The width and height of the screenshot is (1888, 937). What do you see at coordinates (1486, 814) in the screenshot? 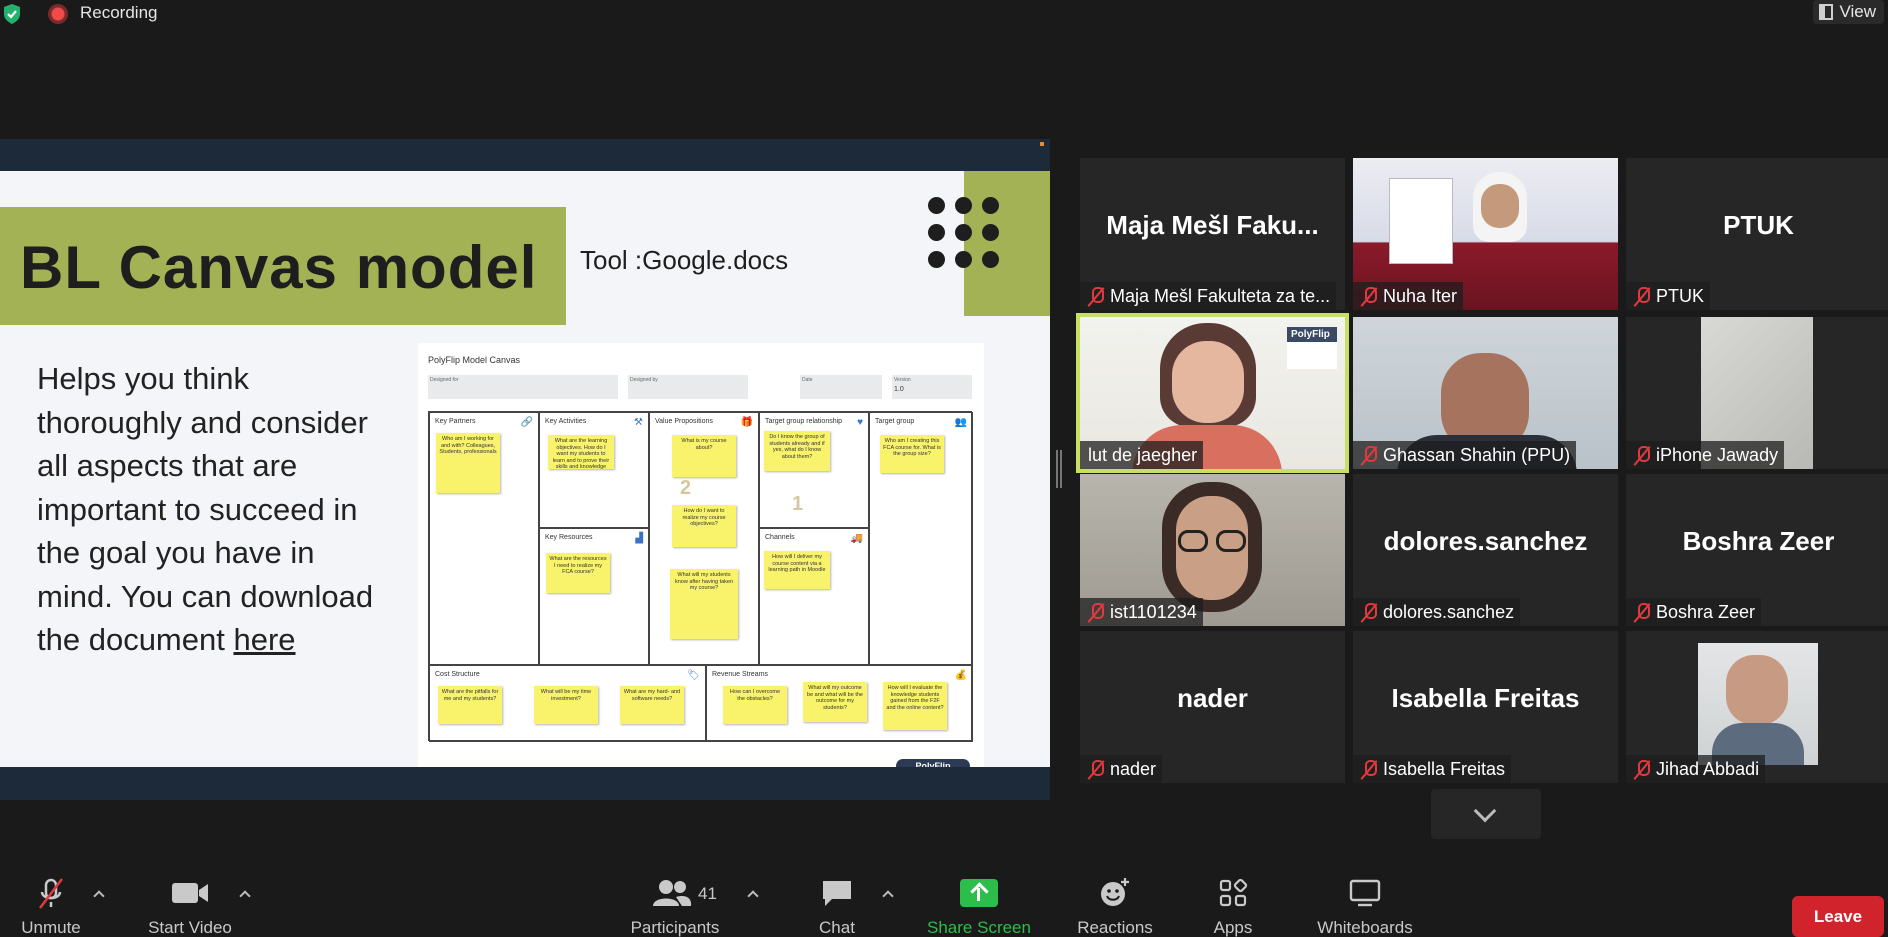
I see `gallery-next-page-button` at bounding box center [1486, 814].